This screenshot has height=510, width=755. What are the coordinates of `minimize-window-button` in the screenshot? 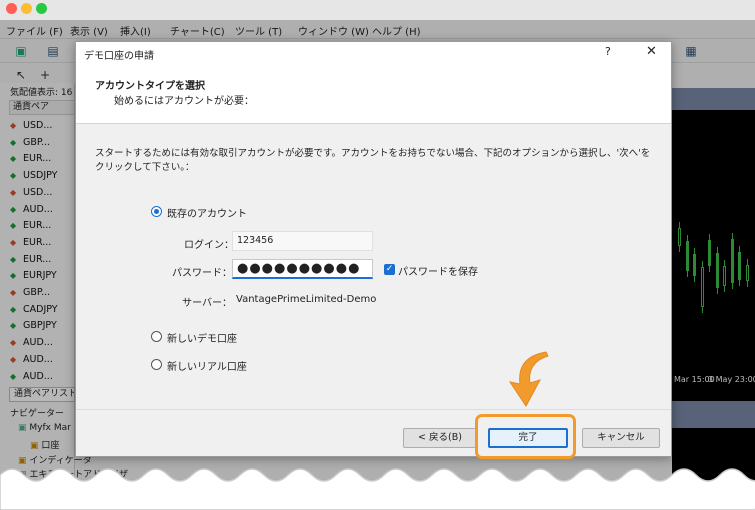 It's located at (26, 8).